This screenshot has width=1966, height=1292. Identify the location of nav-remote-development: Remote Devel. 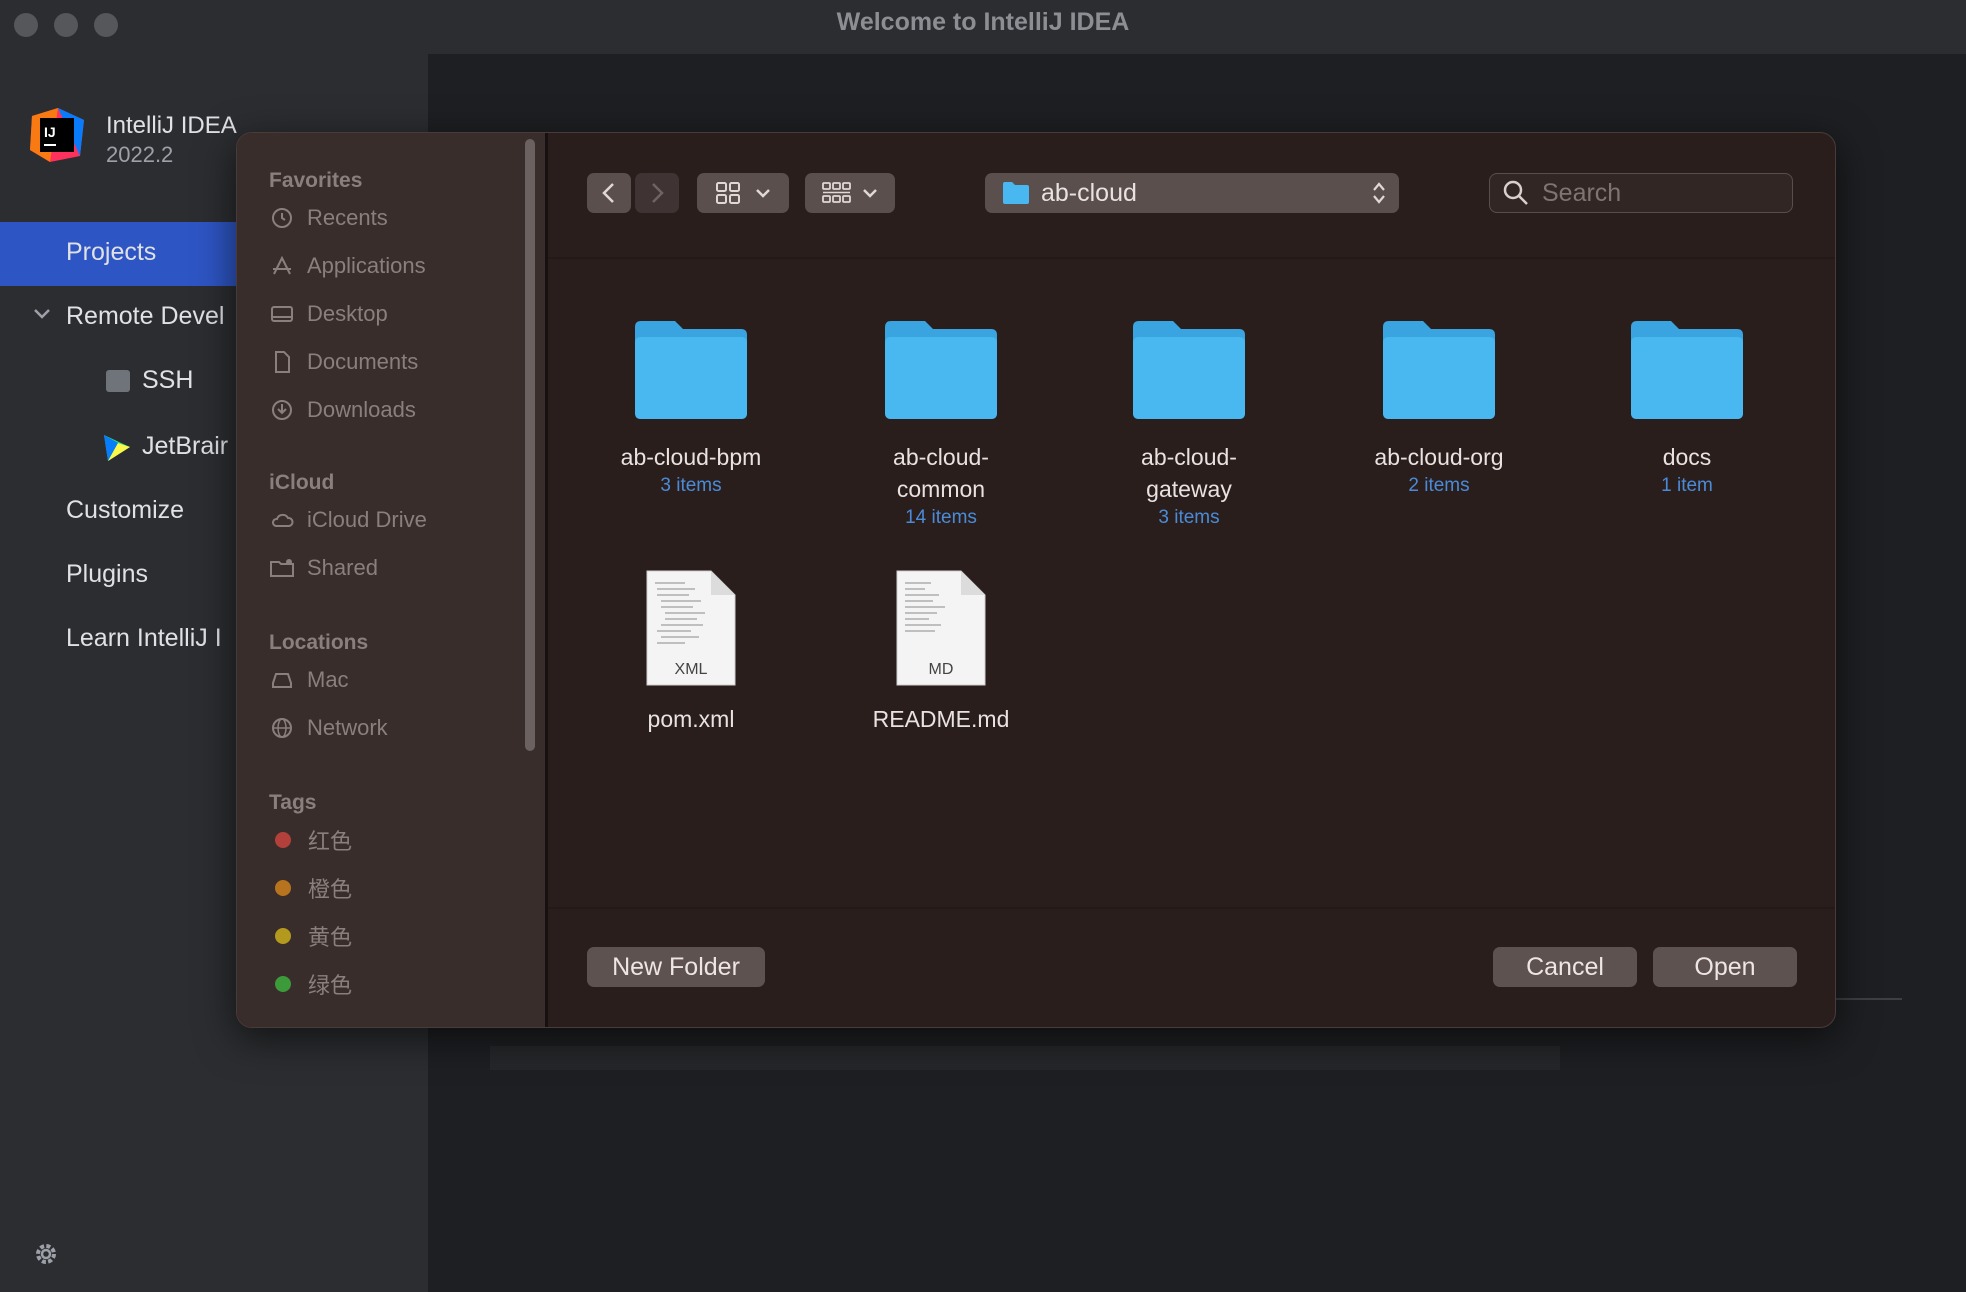
(145, 316).